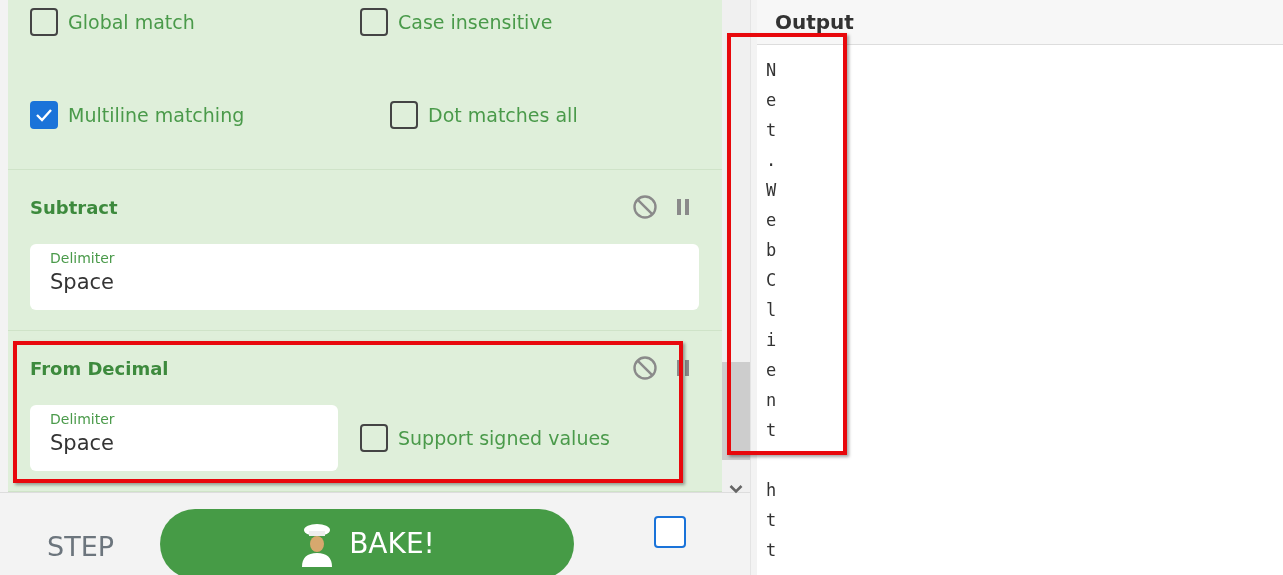 Image resolution: width=1283 pixels, height=575 pixels. Describe the element at coordinates (156, 114) in the screenshot. I see `checkbox-label: Multiline matching` at that location.